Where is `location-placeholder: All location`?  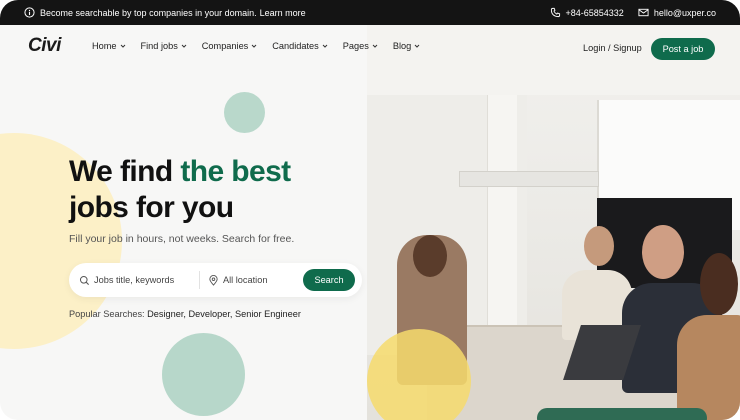
location-placeholder: All location is located at coordinates (245, 280).